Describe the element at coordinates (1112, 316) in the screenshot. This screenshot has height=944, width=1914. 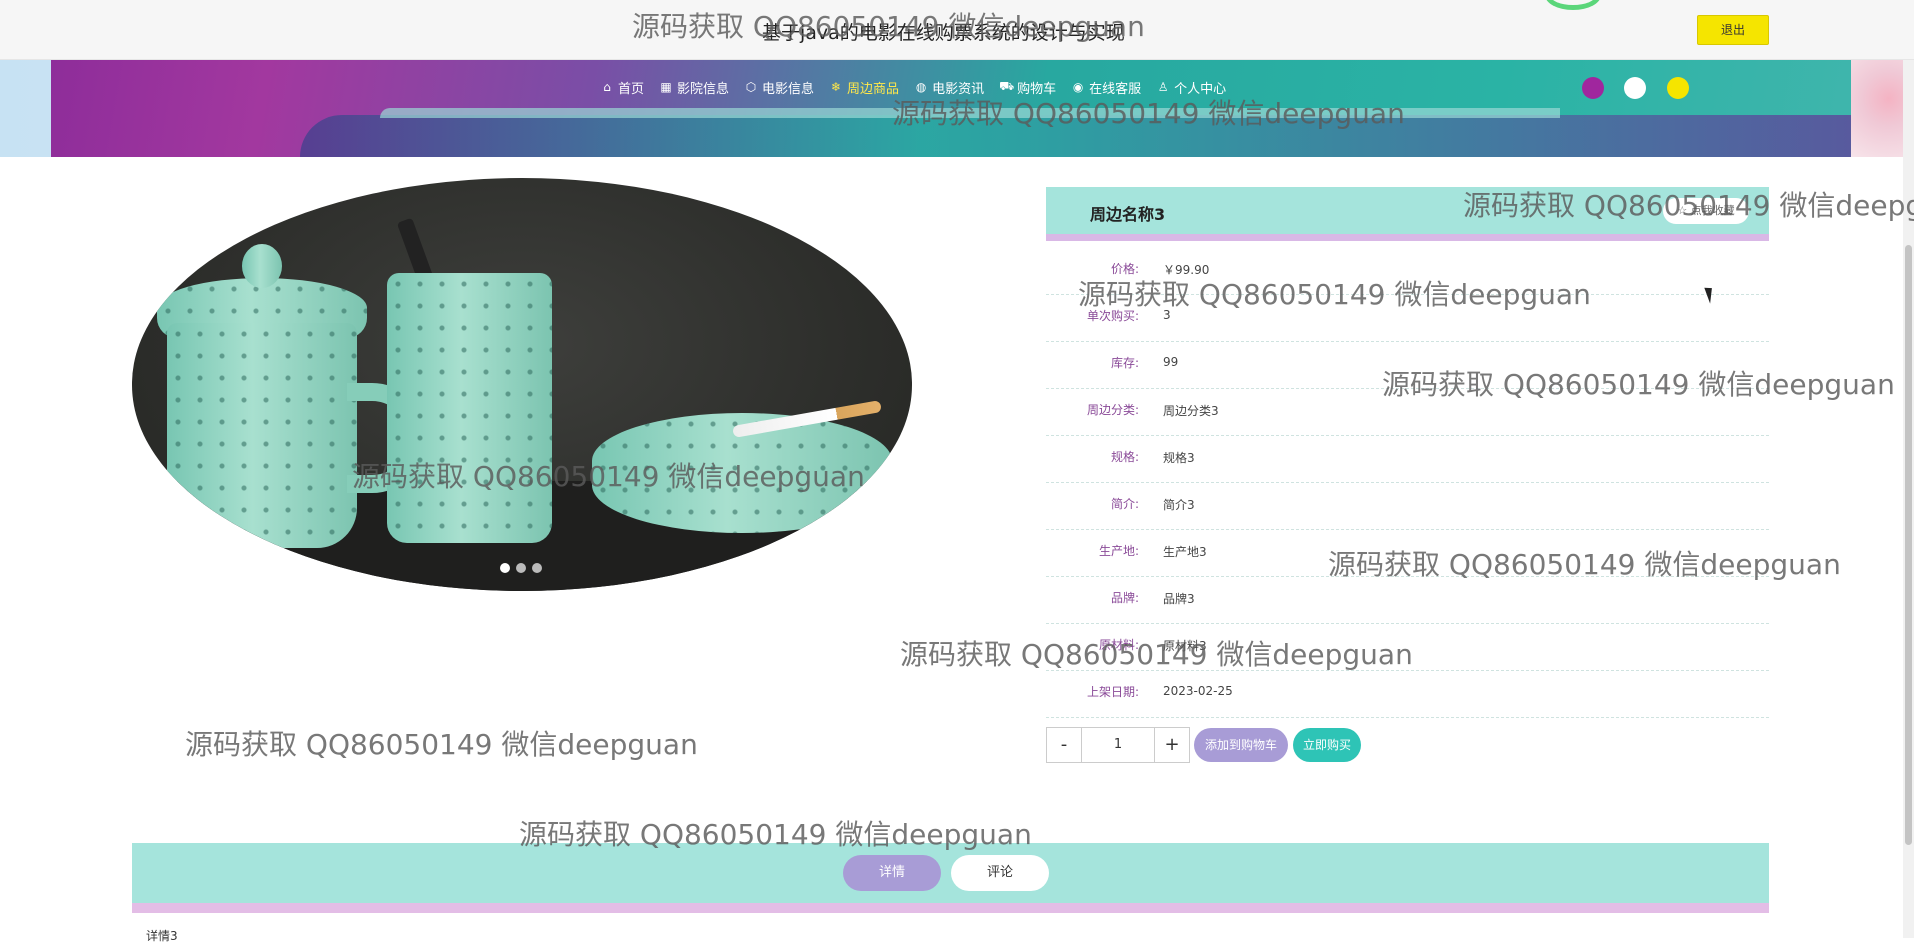
I see `attribute-label: 单次购买:` at that location.